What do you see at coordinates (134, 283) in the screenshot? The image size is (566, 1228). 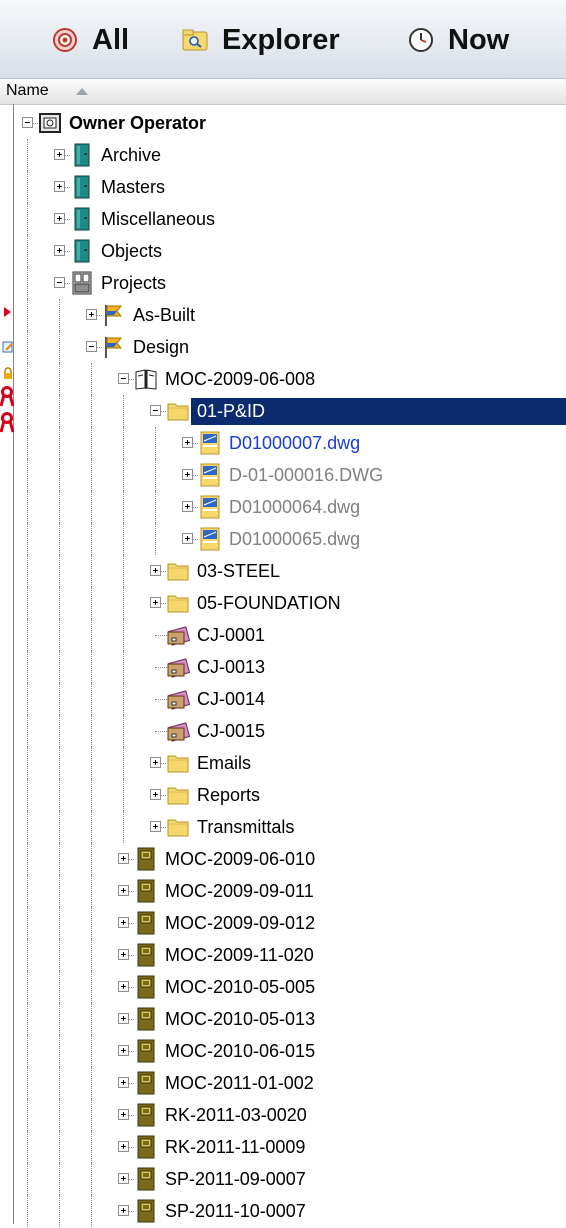 I see `tree-item-label: Projects` at bounding box center [134, 283].